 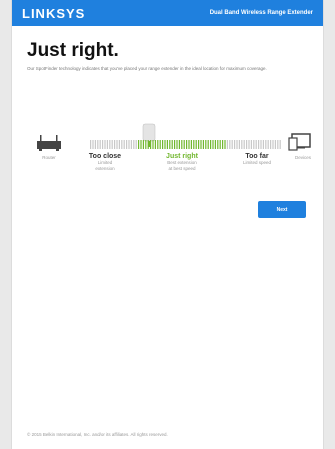 I want to click on signal-ticks, so click(x=185, y=144).